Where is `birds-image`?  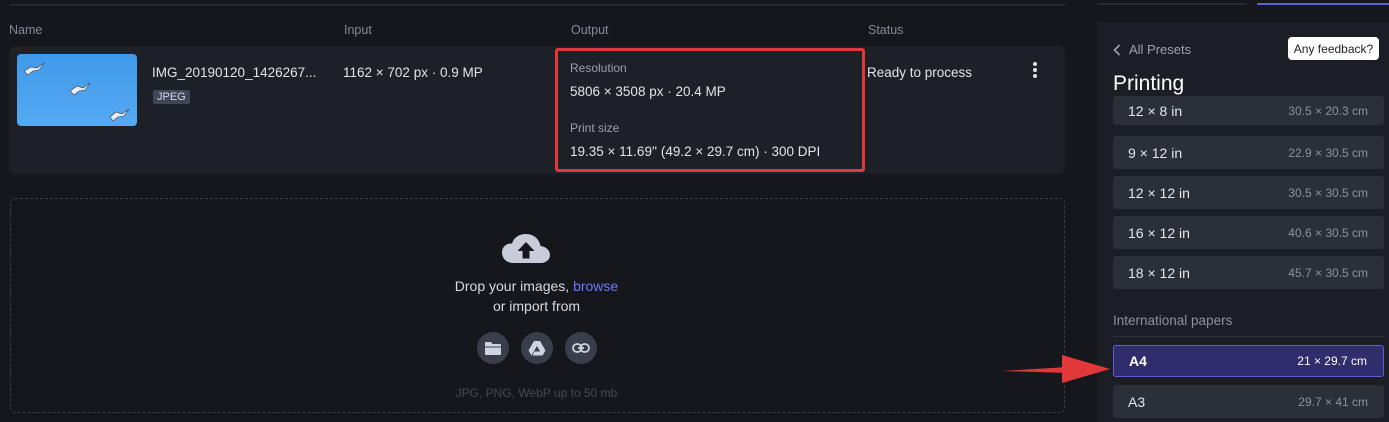 birds-image is located at coordinates (76, 92).